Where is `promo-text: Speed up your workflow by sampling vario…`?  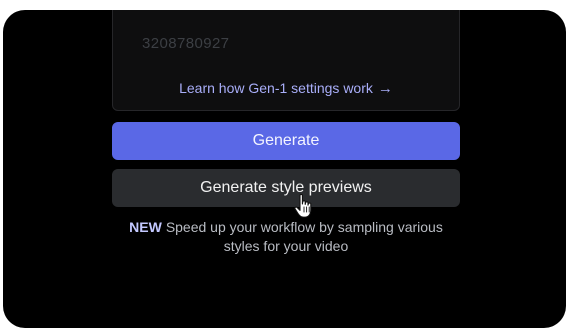
promo-text: Speed up your workflow by sampling vario… is located at coordinates (304, 236).